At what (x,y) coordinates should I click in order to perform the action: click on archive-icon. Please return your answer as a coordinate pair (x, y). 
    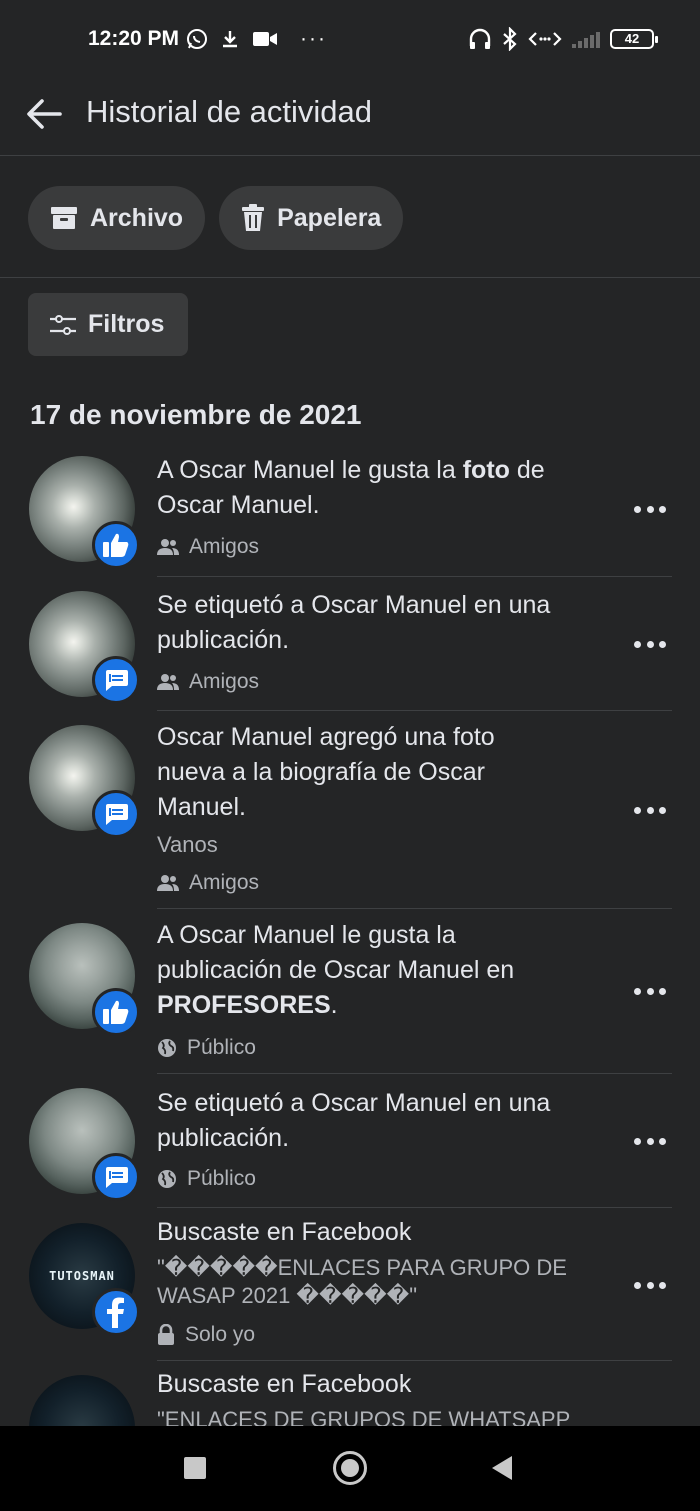
    Looking at the image, I should click on (64, 218).